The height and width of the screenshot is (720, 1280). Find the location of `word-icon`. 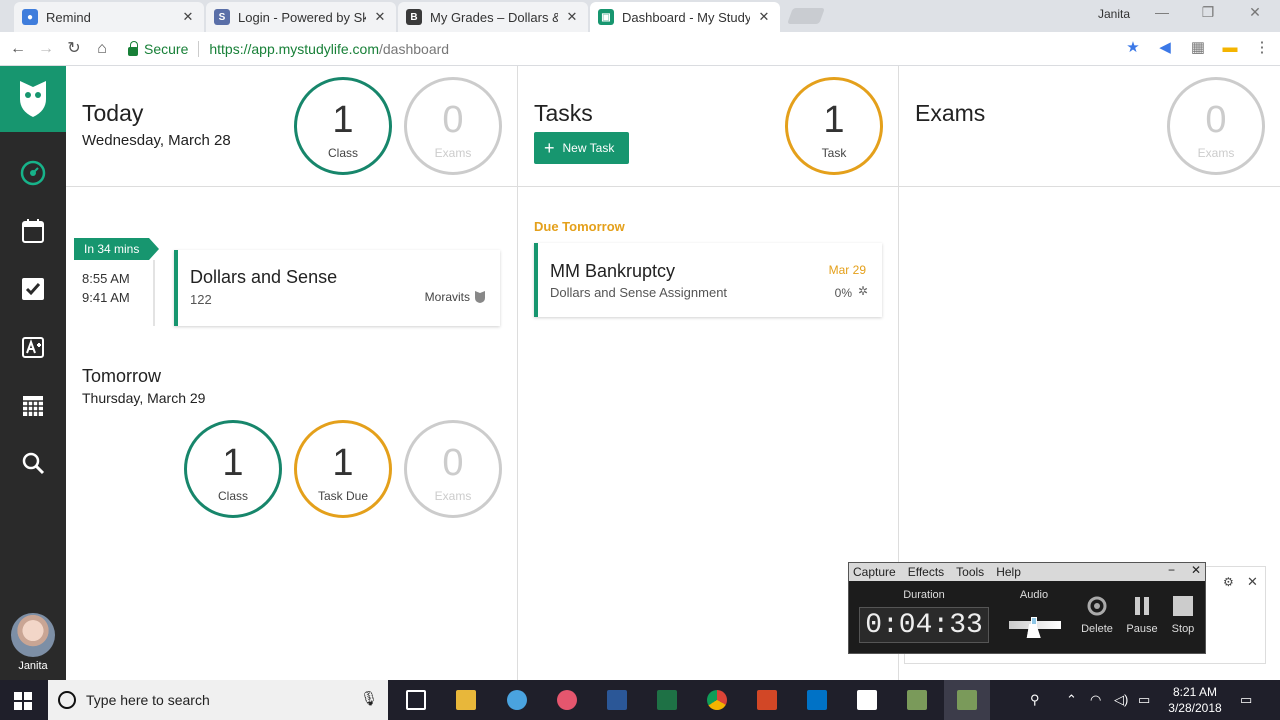

word-icon is located at coordinates (617, 700).